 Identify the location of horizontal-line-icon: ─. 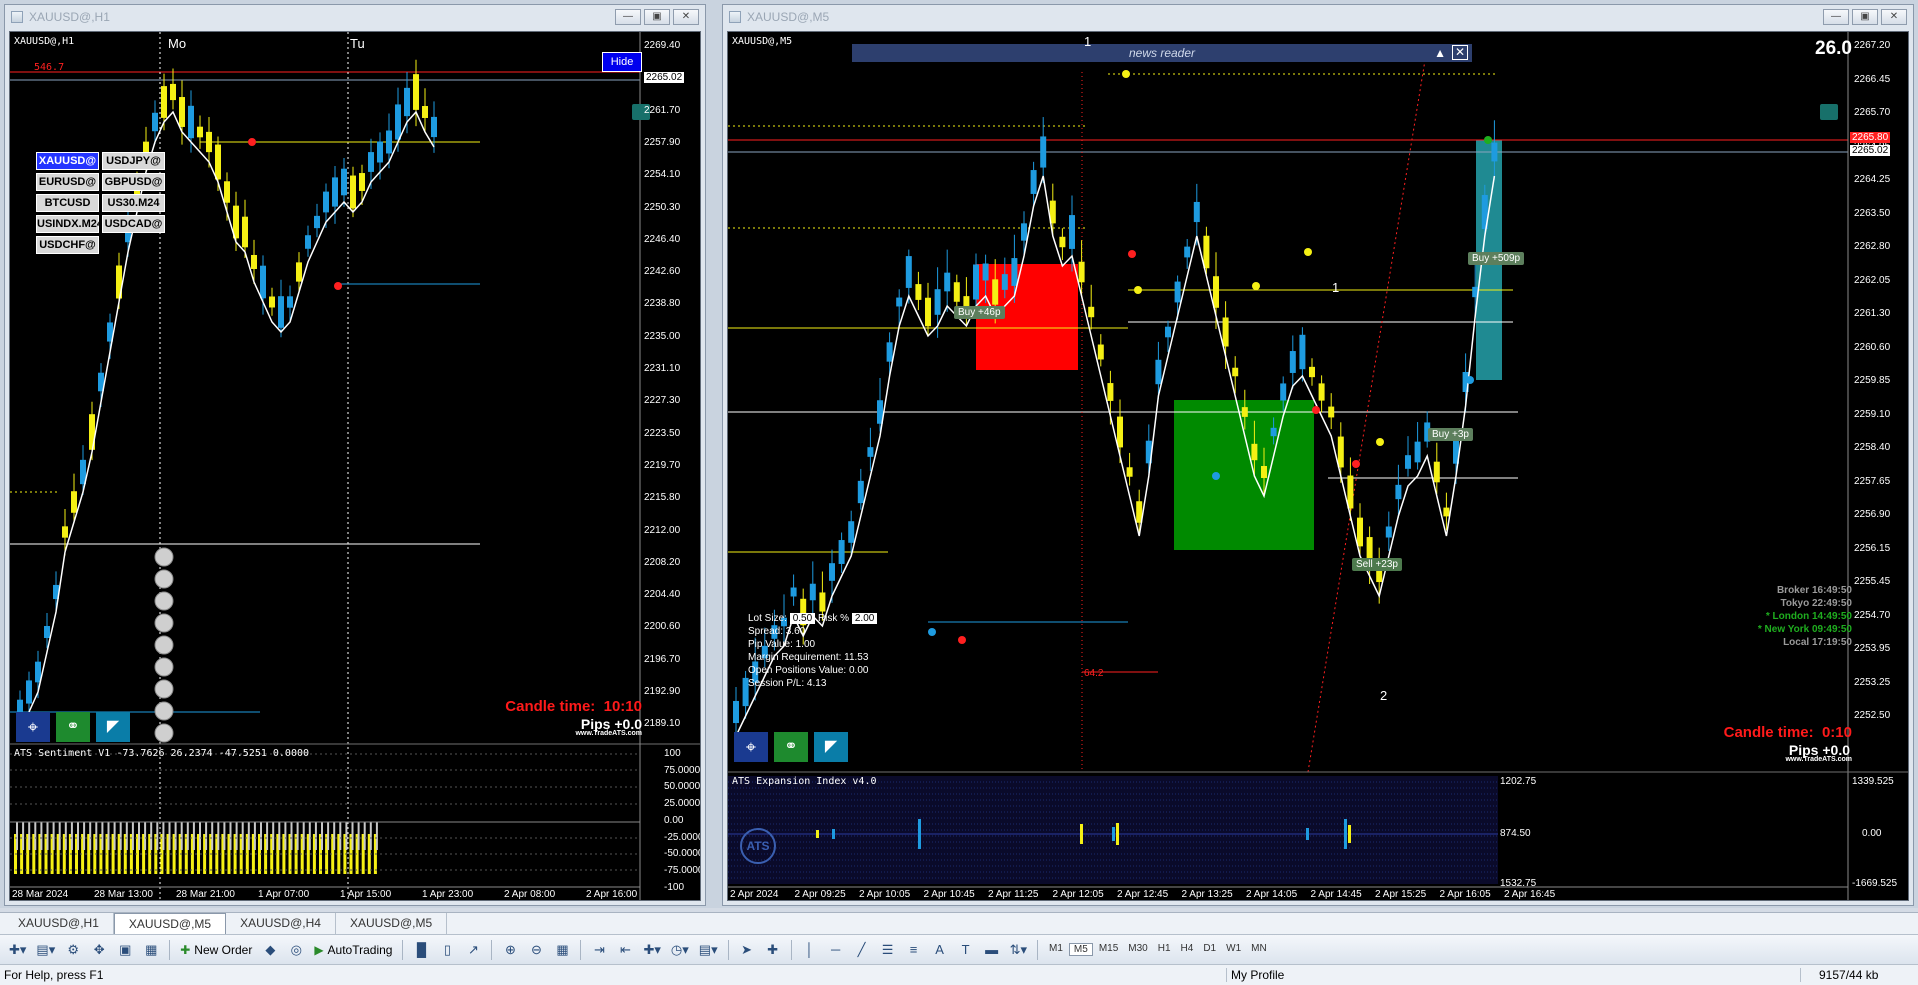
(836, 950).